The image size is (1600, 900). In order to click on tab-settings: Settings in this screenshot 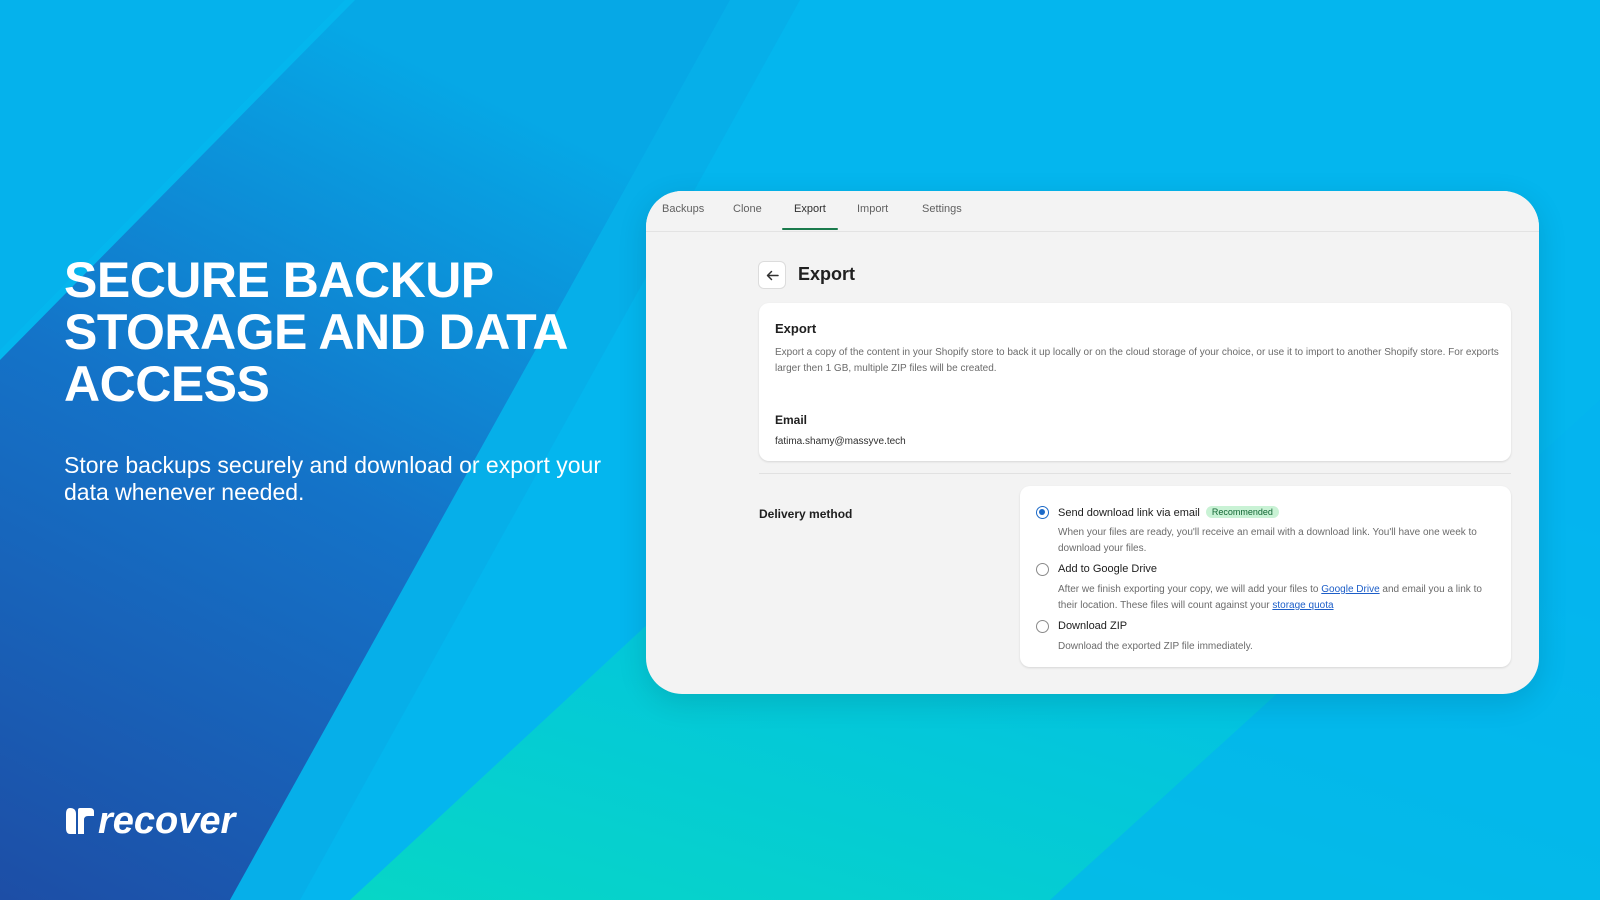, I will do `click(942, 209)`.